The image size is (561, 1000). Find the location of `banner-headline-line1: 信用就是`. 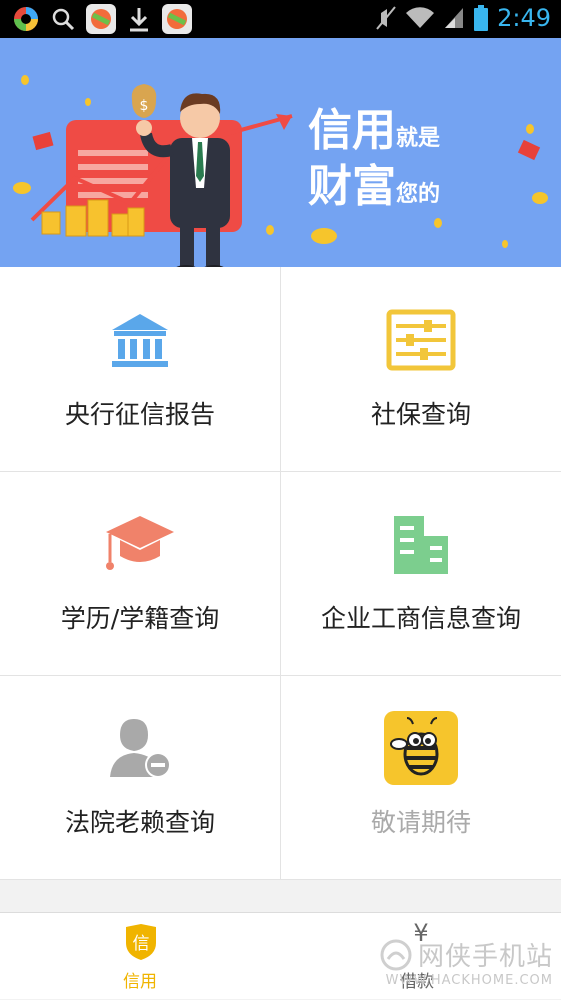

banner-headline-line1: 信用就是 is located at coordinates (374, 130).